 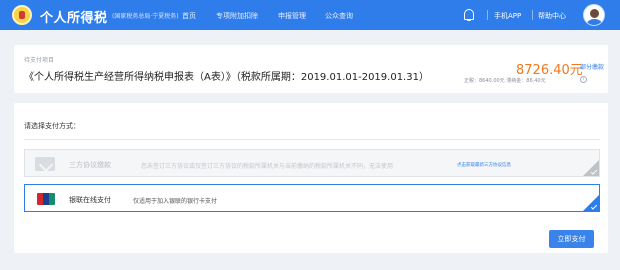 What do you see at coordinates (52, 126) in the screenshot?
I see `payment-method-heading: 请选择支付方式：` at bounding box center [52, 126].